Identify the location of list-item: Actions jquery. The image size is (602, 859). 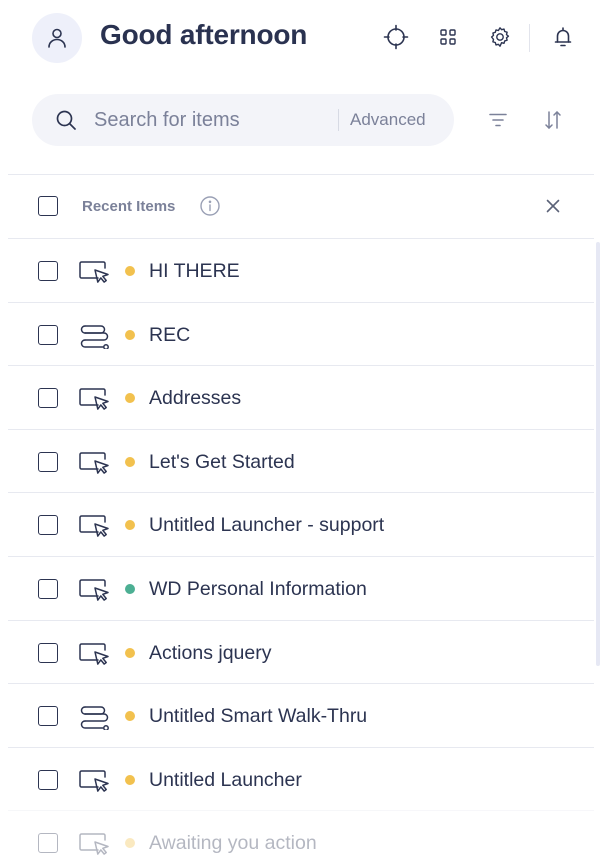
(301, 651).